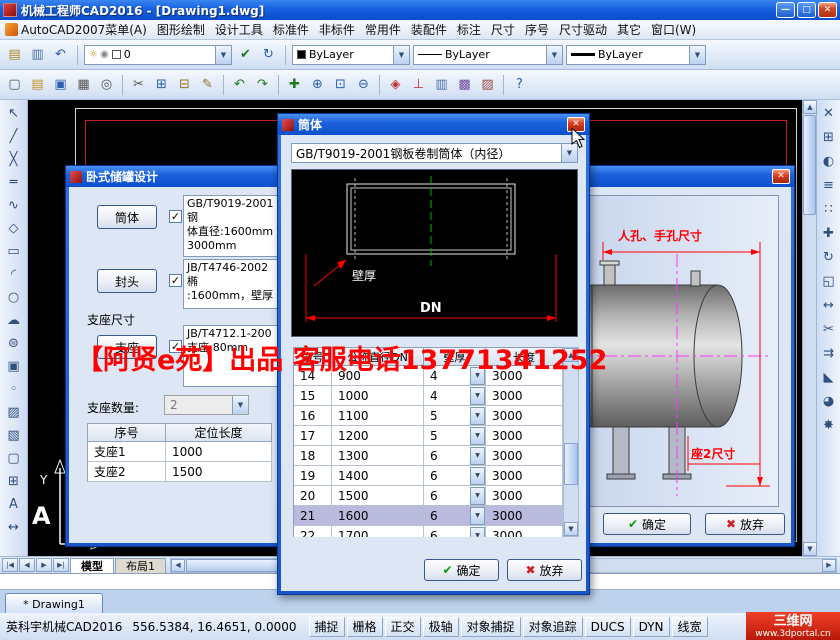  I want to click on close-button, so click(827, 10).